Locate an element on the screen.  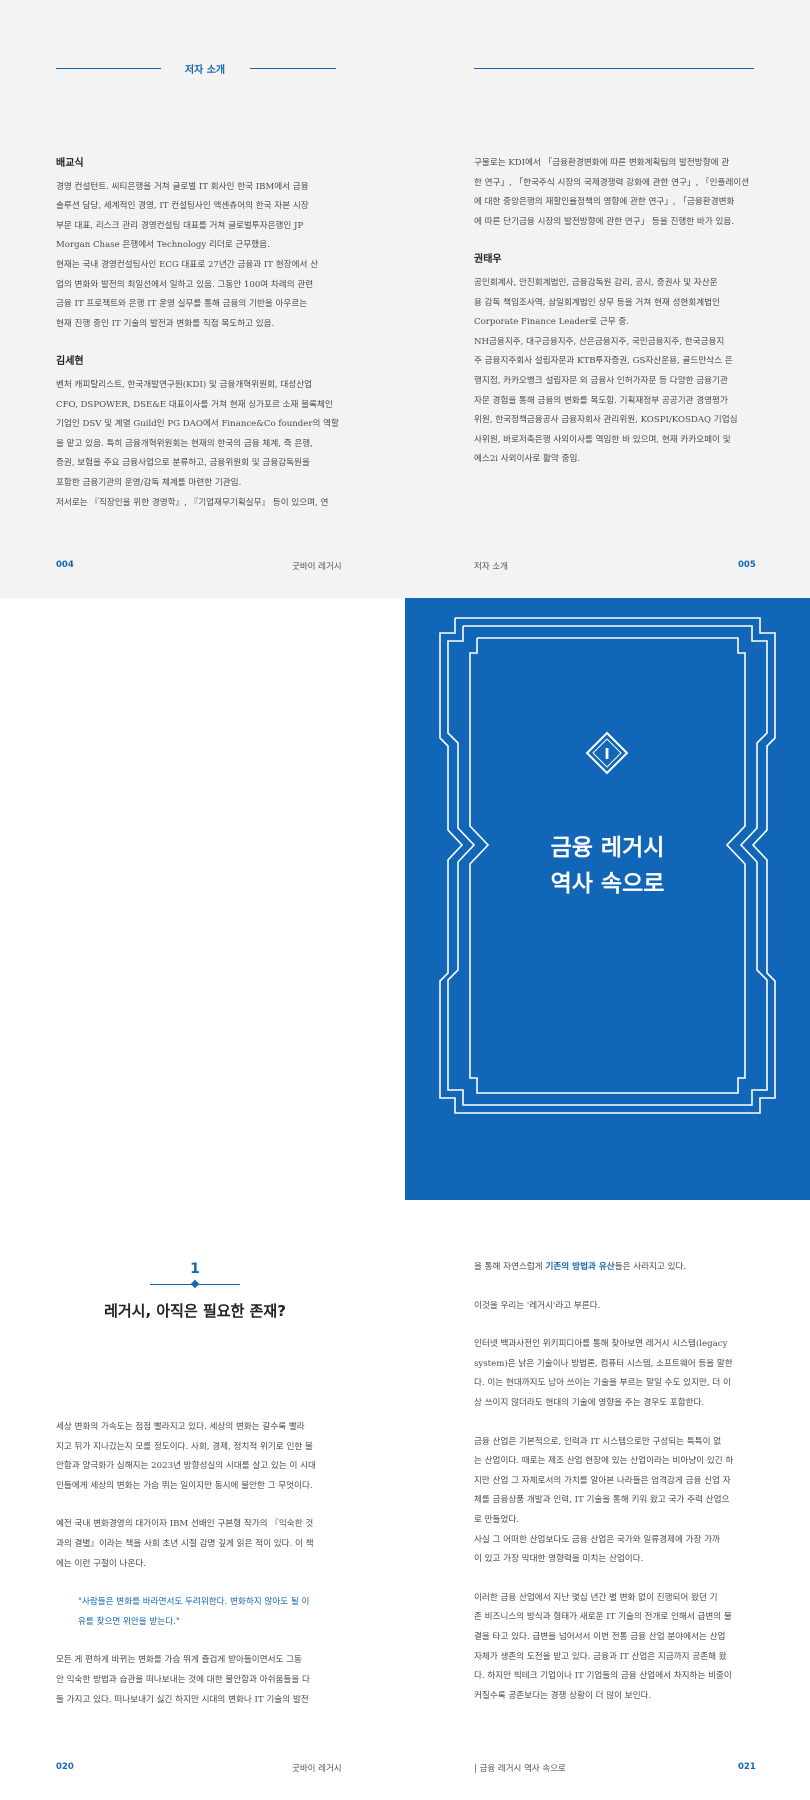
text-line: 다. 하지만 빅테크 기업이나 IT 기업들의 금융 산업에서 차지하는 비중이 is located at coordinates (603, 1676).